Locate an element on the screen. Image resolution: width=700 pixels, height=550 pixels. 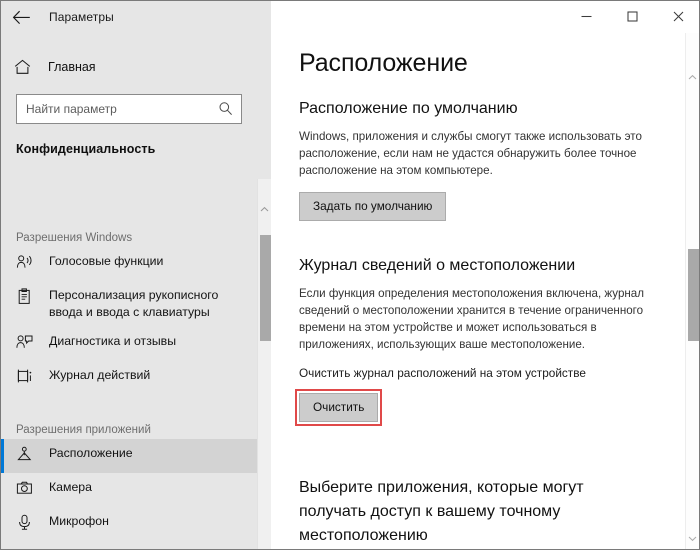
title-bar-left: Параметры is located at coordinates (136, 17).